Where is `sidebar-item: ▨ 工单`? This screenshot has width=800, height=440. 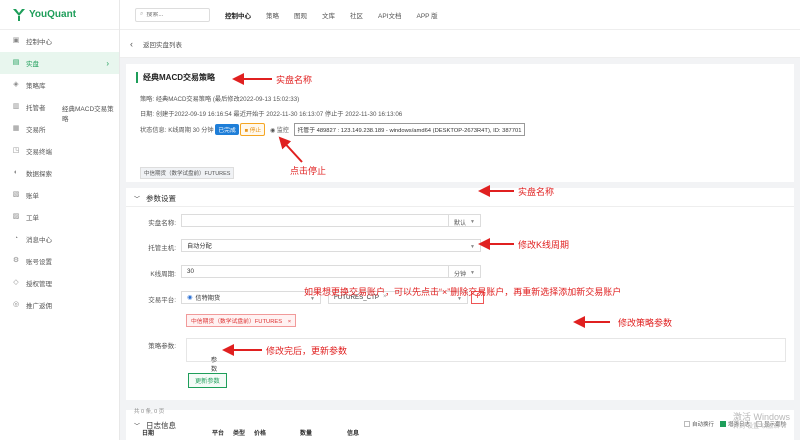 sidebar-item: ▨ 工单 is located at coordinates (59, 217).